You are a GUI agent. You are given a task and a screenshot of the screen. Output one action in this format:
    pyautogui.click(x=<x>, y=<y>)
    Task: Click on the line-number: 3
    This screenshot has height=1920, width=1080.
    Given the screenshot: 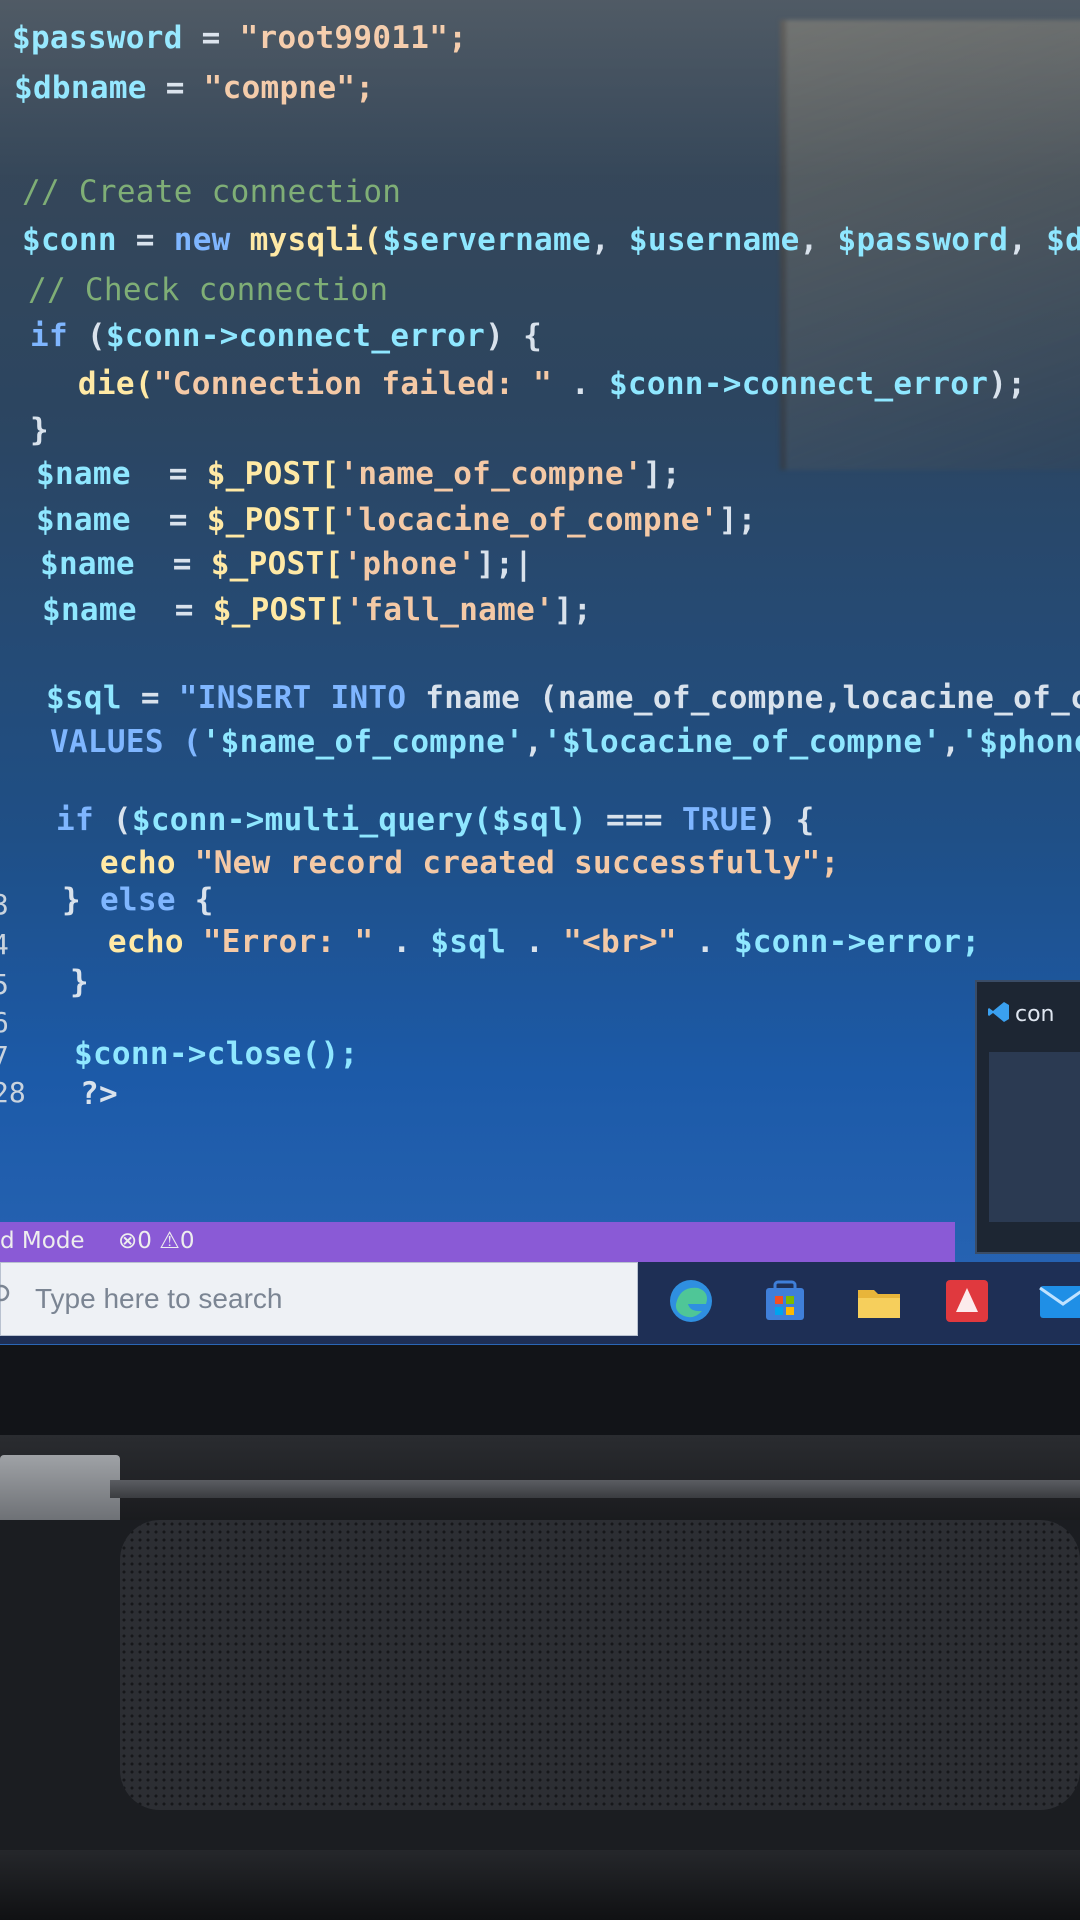 What is the action you would take?
    pyautogui.click(x=4, y=904)
    